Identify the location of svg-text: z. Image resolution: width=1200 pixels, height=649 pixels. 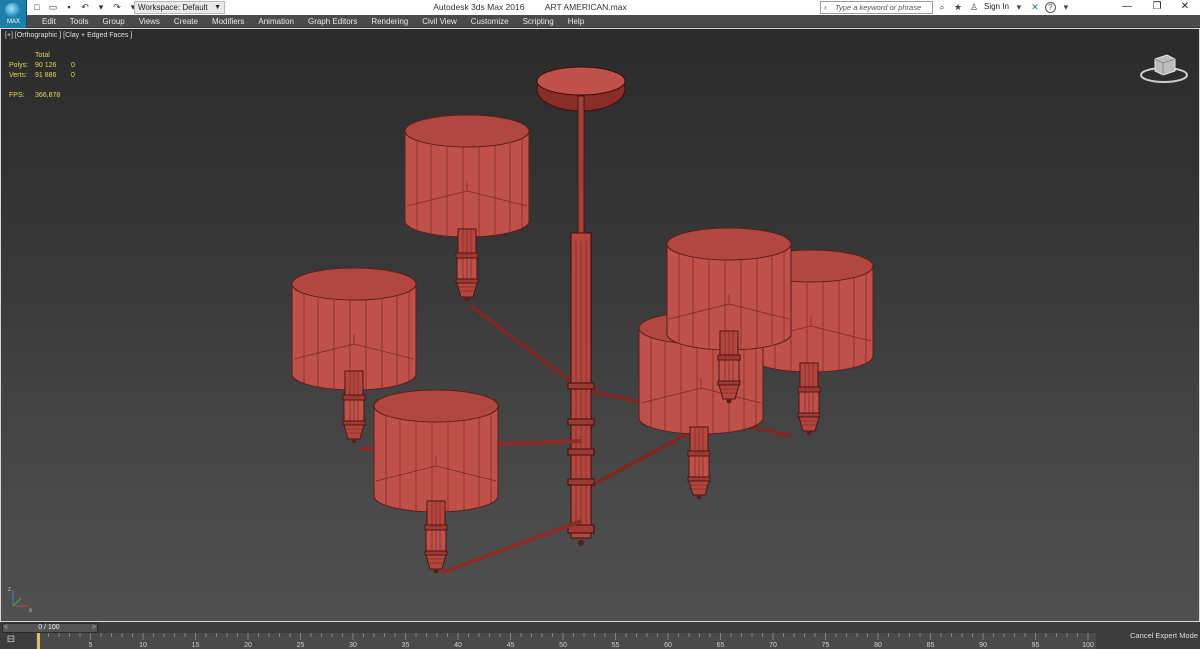
(9, 590).